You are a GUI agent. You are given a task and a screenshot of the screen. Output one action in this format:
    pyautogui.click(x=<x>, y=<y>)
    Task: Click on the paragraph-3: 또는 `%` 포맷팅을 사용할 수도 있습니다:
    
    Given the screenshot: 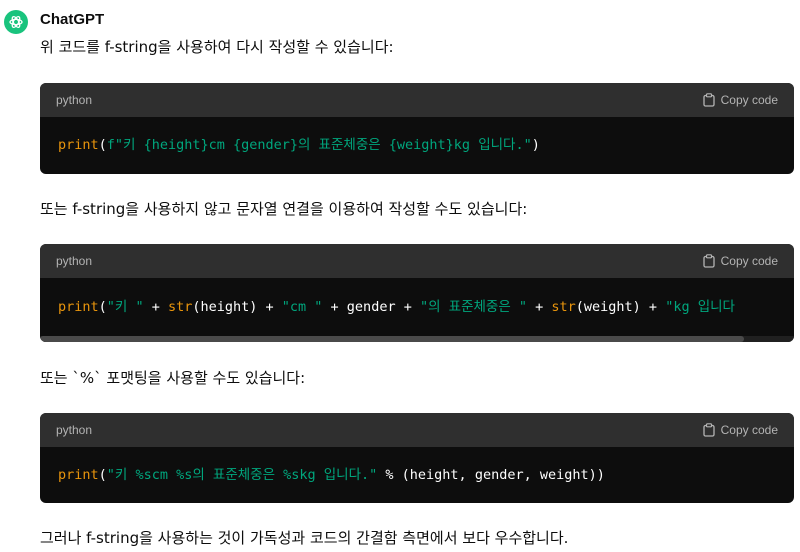 What is the action you would take?
    pyautogui.click(x=173, y=378)
    